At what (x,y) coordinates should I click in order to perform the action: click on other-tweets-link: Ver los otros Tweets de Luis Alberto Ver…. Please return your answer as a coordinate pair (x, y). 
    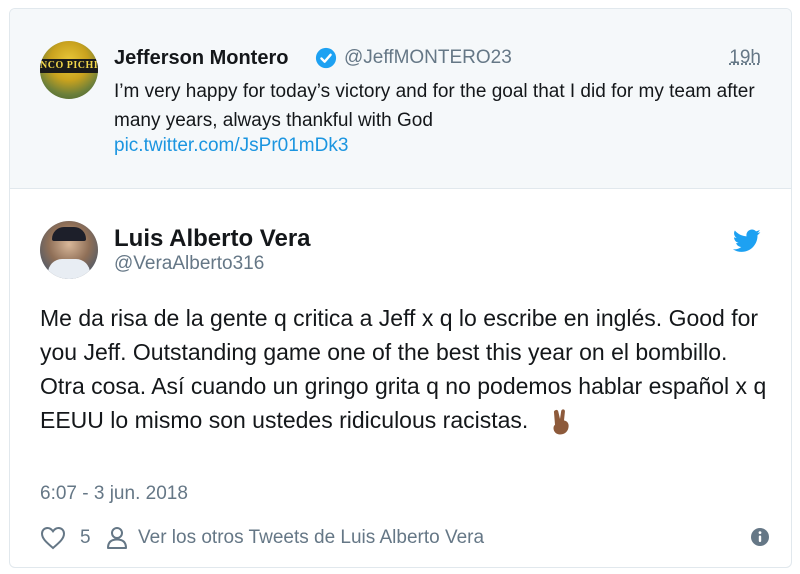
    Looking at the image, I should click on (311, 538).